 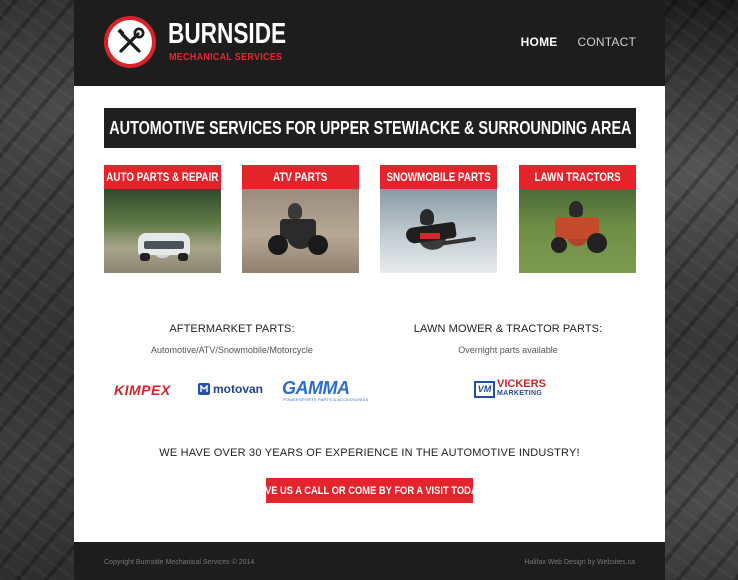 I want to click on service-card-title: SNOWMOBILE PARTS, so click(x=438, y=177).